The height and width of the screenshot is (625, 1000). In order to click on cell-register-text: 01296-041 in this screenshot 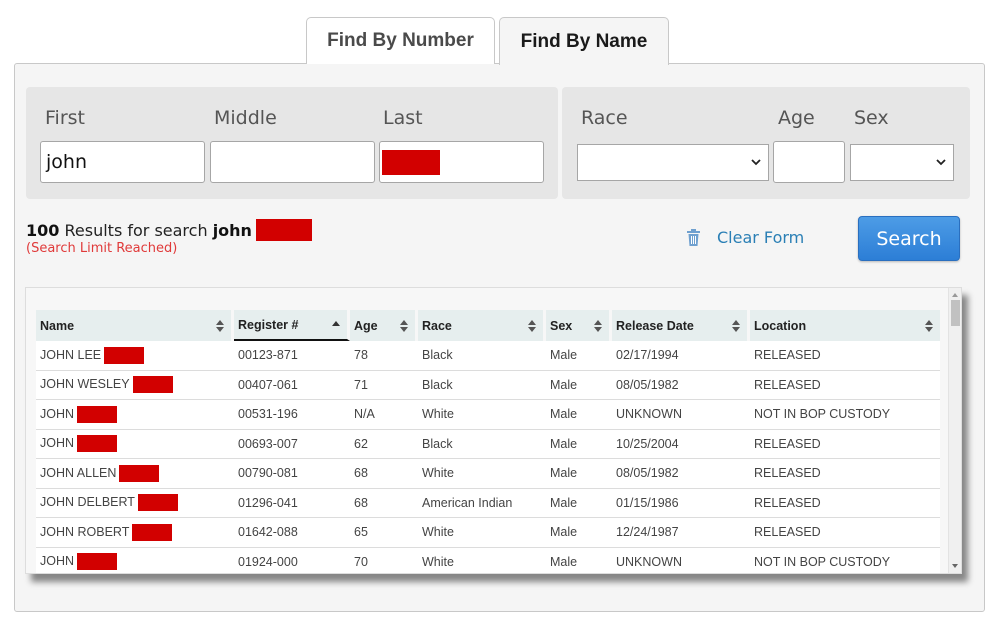, I will do `click(268, 502)`.